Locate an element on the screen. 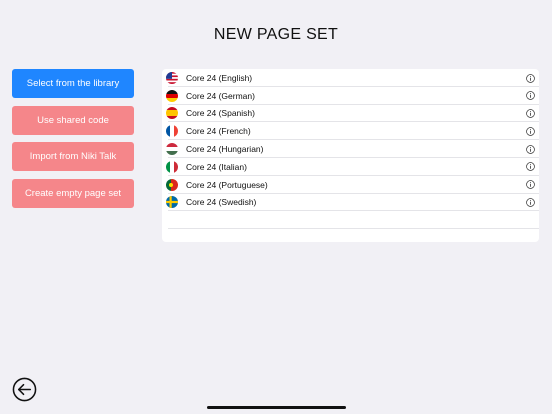  import-from-niki-talk-button: Import from Niki Talk is located at coordinates (73, 156).